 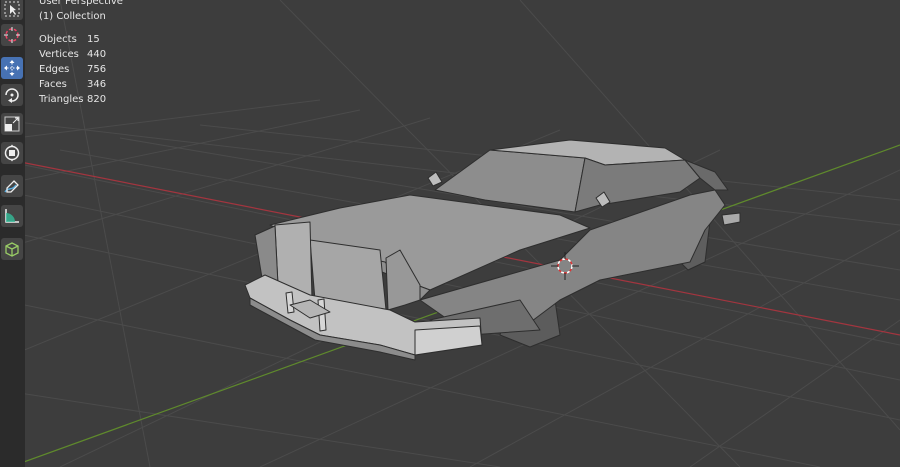 I want to click on collection-name: (1) Collection, so click(x=72, y=16).